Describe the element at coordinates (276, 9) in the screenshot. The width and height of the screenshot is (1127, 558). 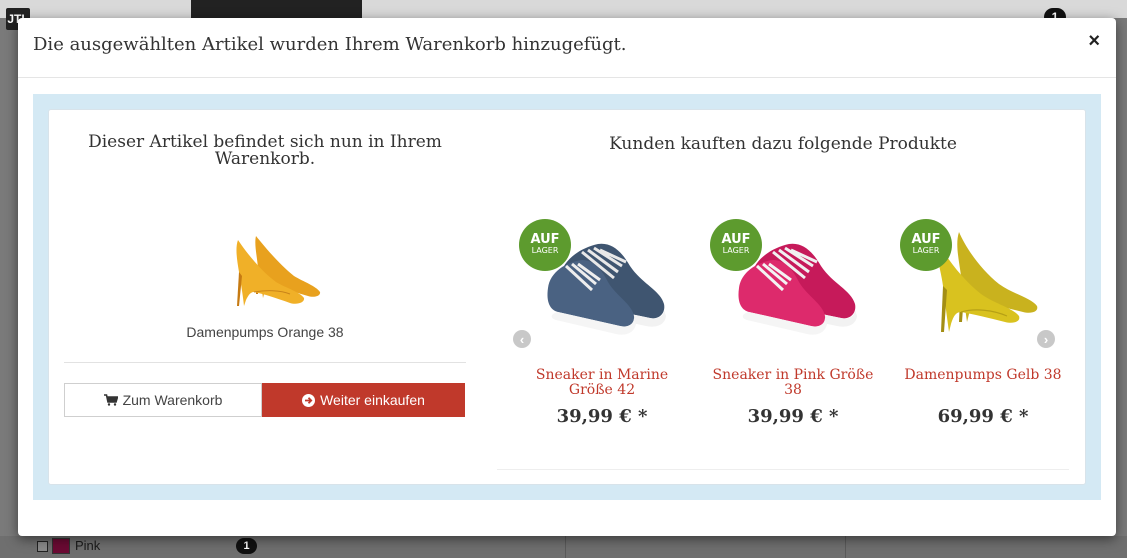
I see `background-nav-tab` at that location.